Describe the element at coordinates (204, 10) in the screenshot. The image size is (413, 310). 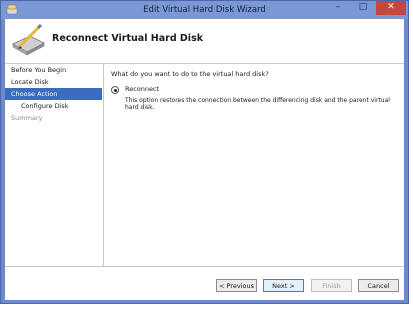
I see `title-bar: Edit Virtual Hard Disk Wizard – □ ✕` at that location.